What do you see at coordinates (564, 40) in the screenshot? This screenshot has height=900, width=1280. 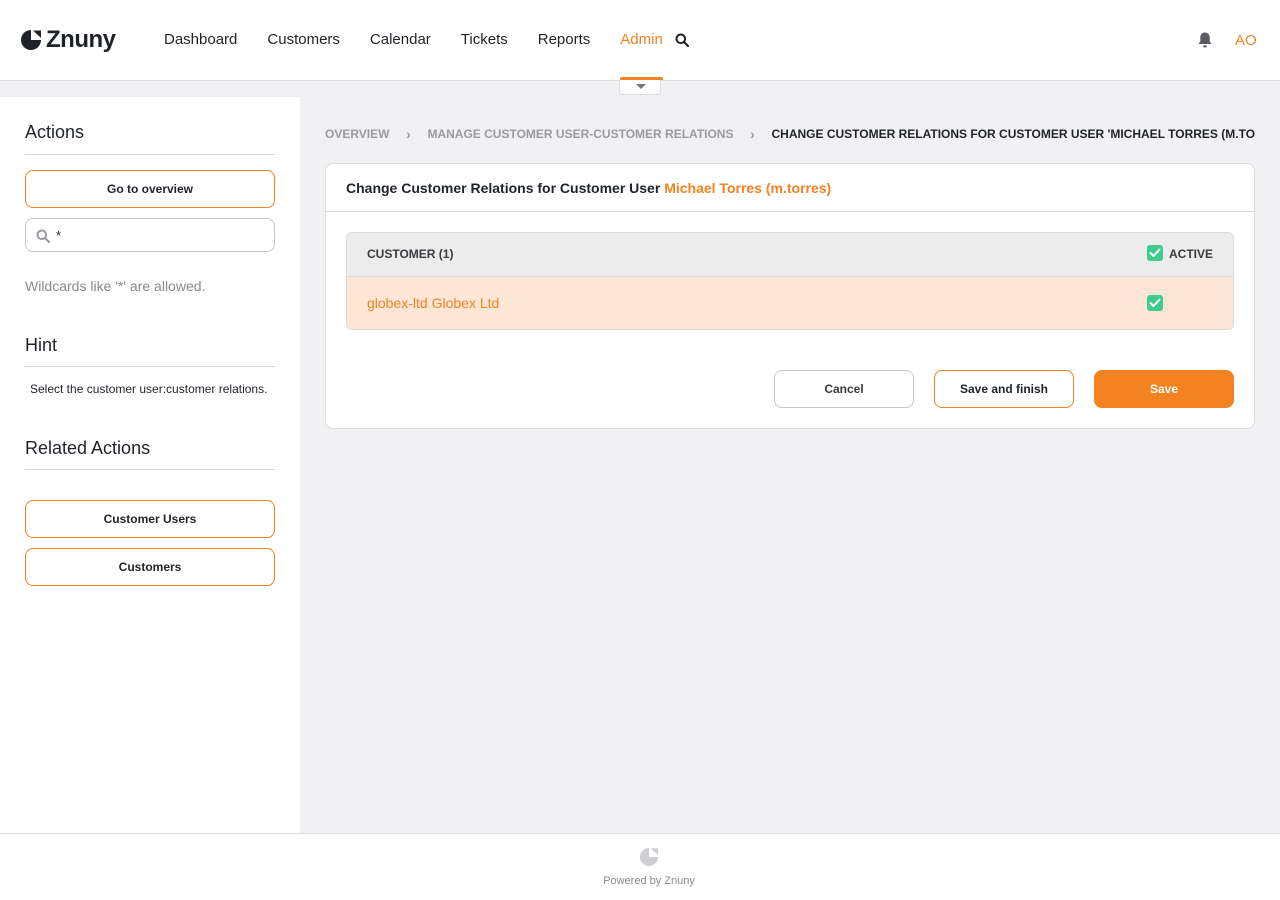 I see `nav-reports: Reports` at bounding box center [564, 40].